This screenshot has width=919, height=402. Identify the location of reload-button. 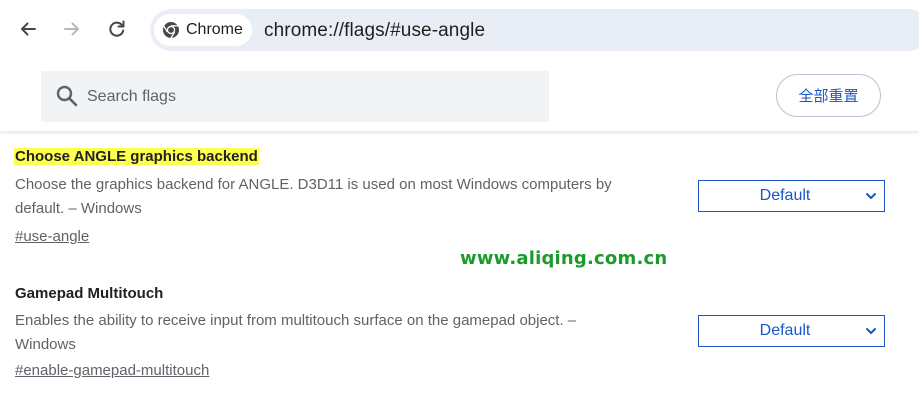
(117, 29).